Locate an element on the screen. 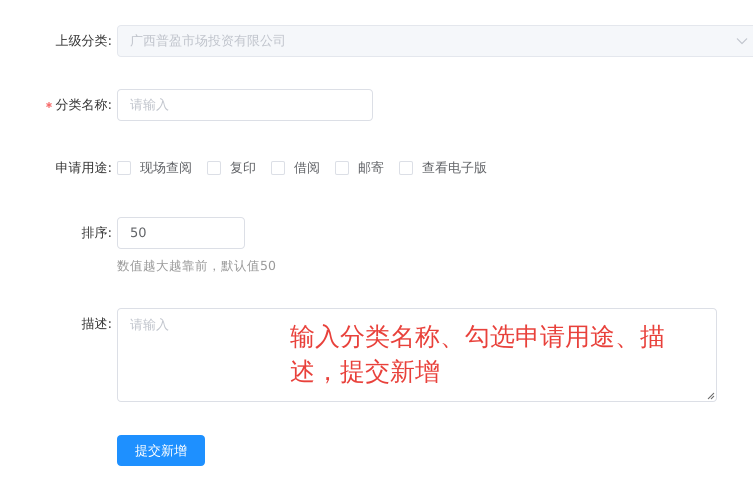  textarea-field: 请输入 输入分类名称、勾选申请用途、描述，提交新增 is located at coordinates (417, 355).